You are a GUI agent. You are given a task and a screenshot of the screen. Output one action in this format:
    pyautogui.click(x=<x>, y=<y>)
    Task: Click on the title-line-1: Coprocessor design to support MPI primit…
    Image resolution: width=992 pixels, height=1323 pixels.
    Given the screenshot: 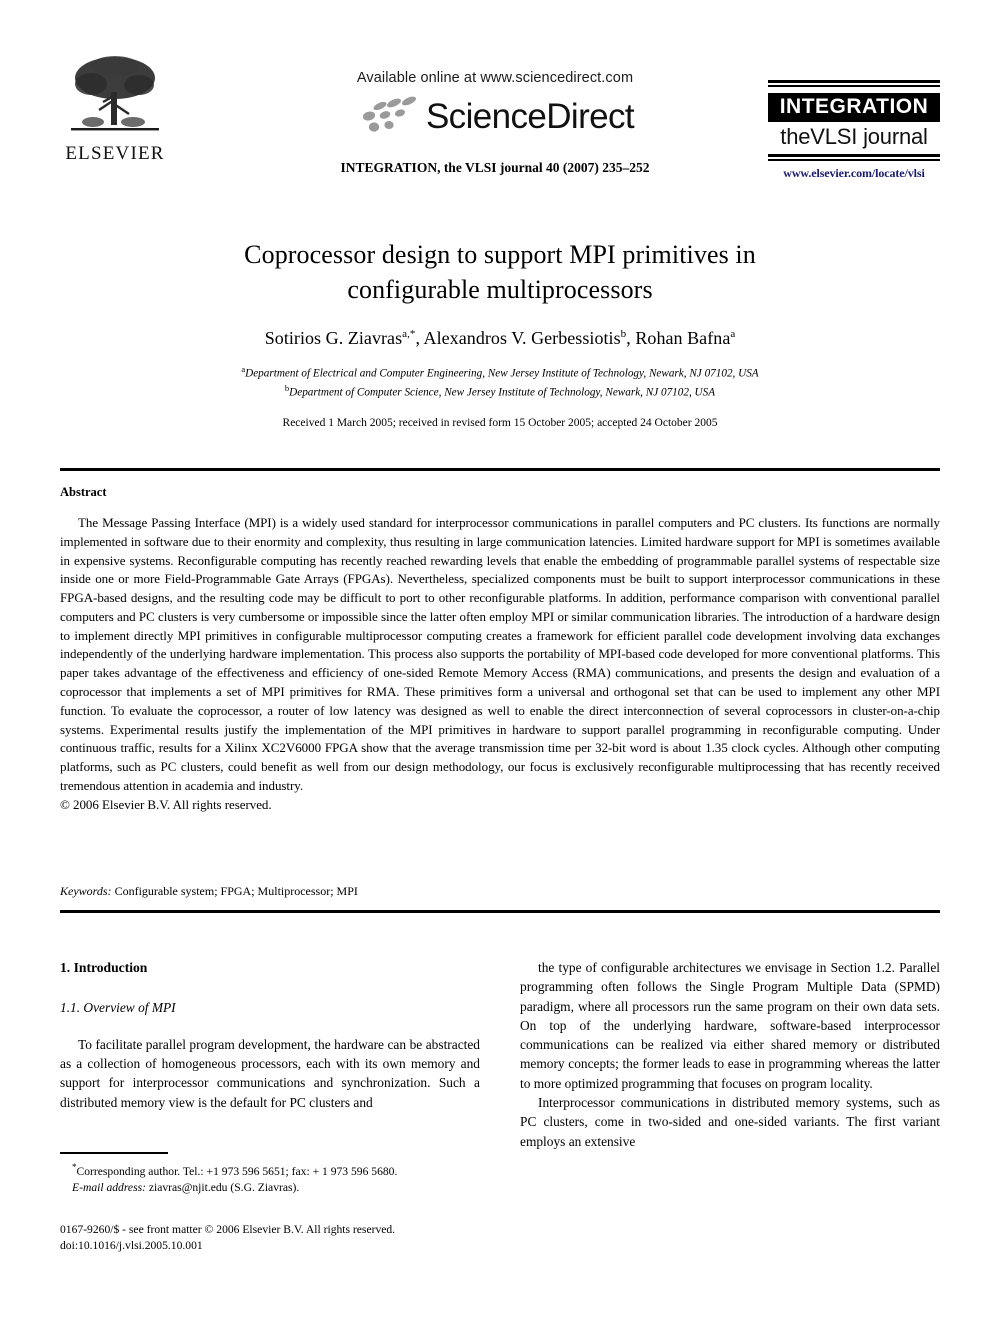 What is the action you would take?
    pyautogui.click(x=500, y=254)
    